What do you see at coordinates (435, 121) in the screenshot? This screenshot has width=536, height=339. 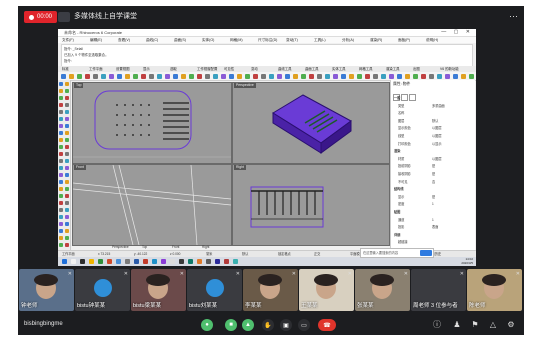 I see `property-value: 默认` at bounding box center [435, 121].